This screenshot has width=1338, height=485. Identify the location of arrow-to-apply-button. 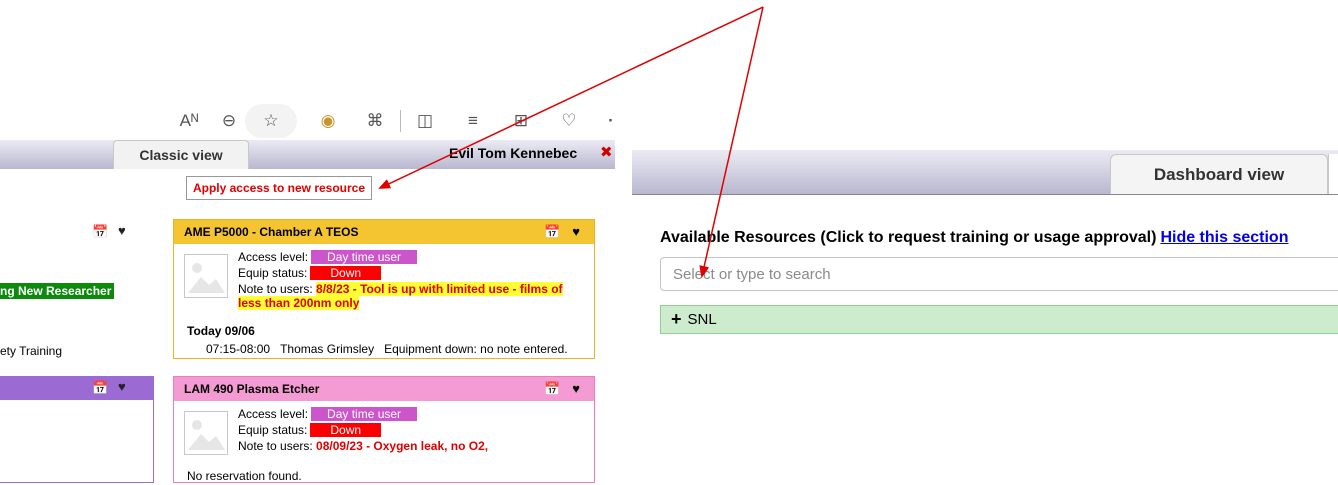
(571, 97).